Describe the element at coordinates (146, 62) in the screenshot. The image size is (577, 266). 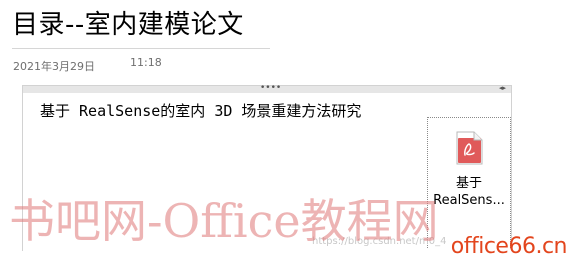
I see `page-time: 11:18` at that location.